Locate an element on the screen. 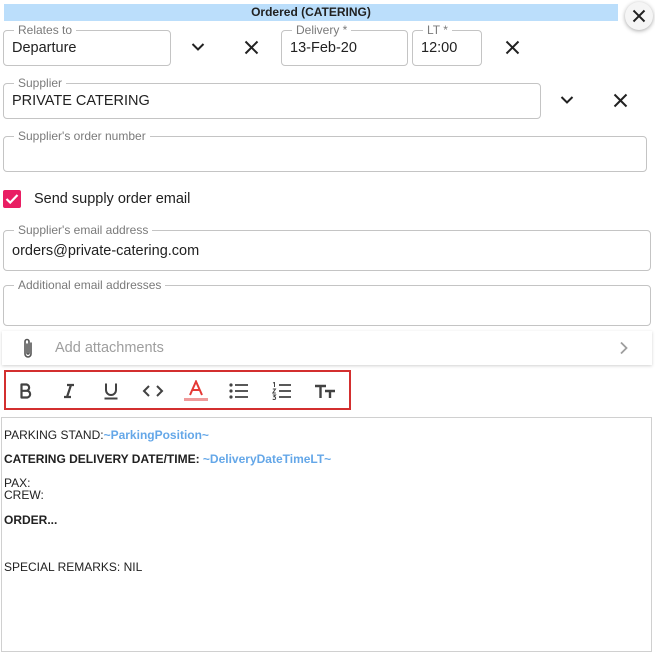 The width and height of the screenshot is (655, 653). checkmark-icon is located at coordinates (12, 199).